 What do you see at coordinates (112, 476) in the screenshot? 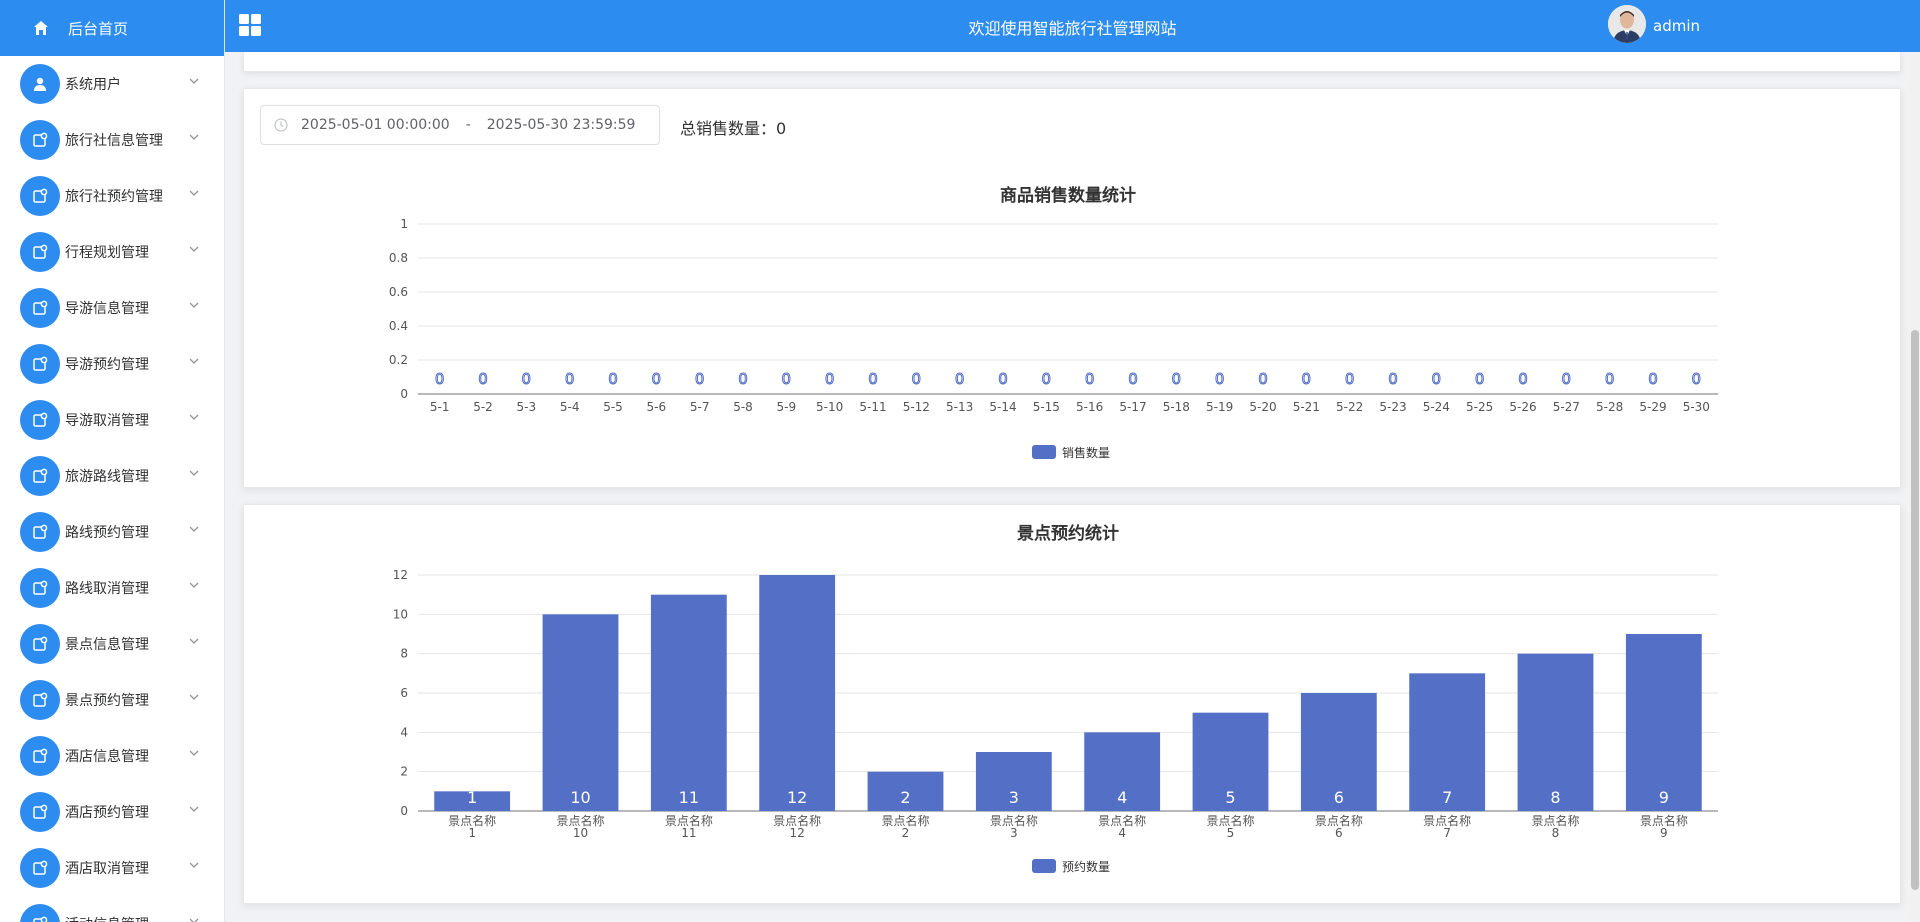
I see `sidebar-item-8: 旅游路线管理` at bounding box center [112, 476].